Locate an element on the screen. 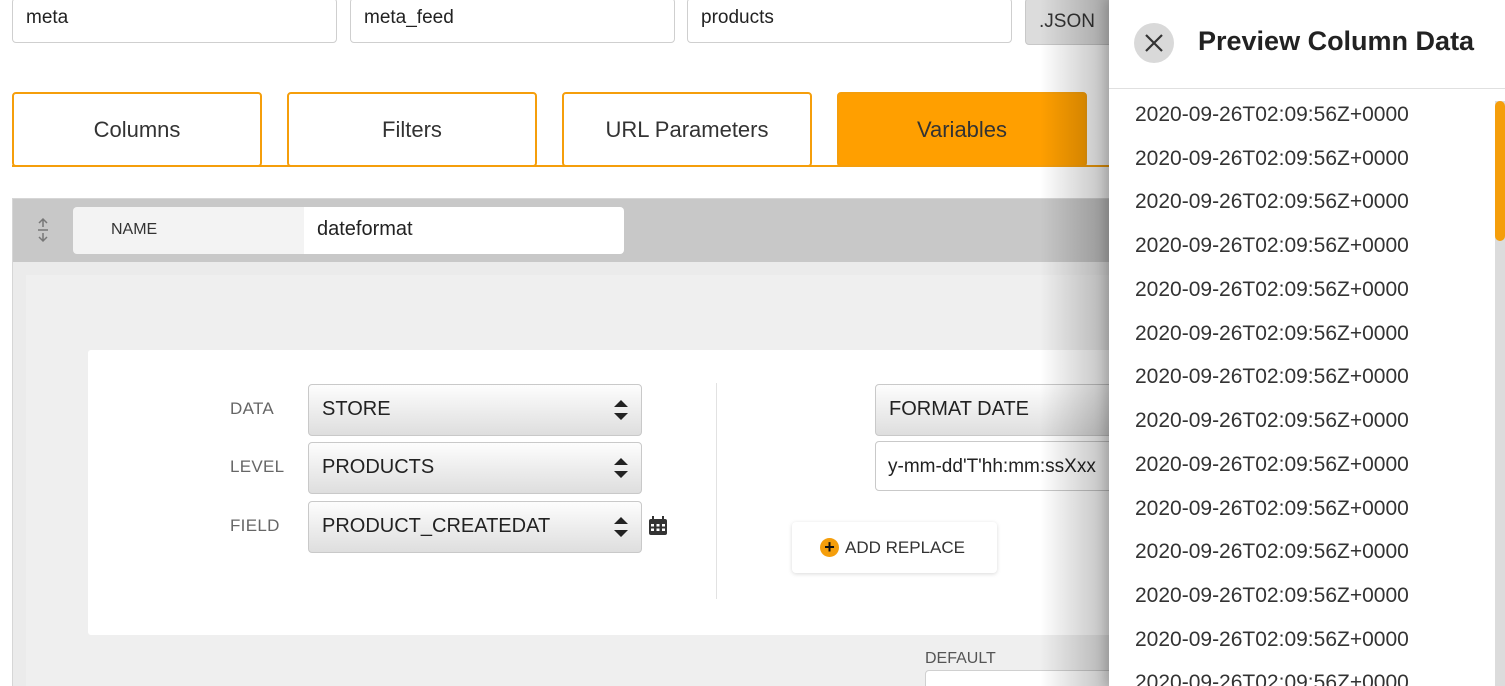  variable-header: NAME dateformat is located at coordinates (567, 230).